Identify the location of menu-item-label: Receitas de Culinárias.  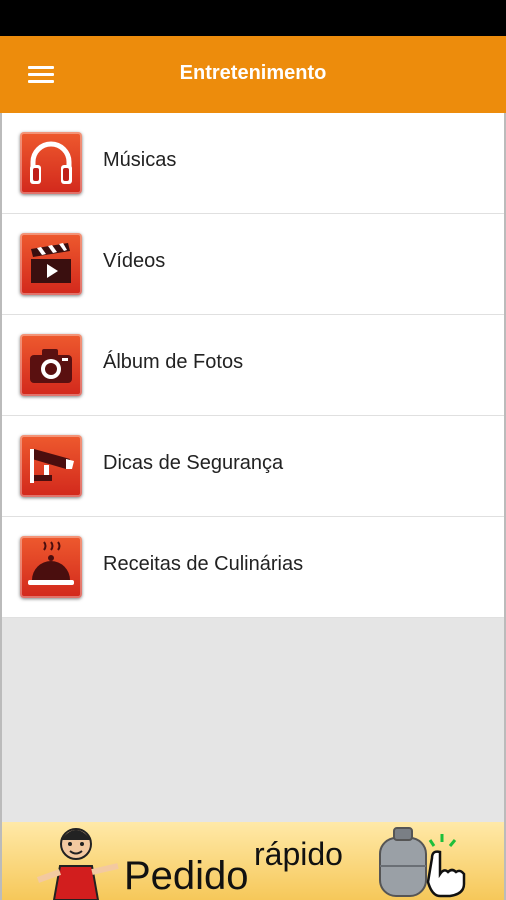
(203, 564).